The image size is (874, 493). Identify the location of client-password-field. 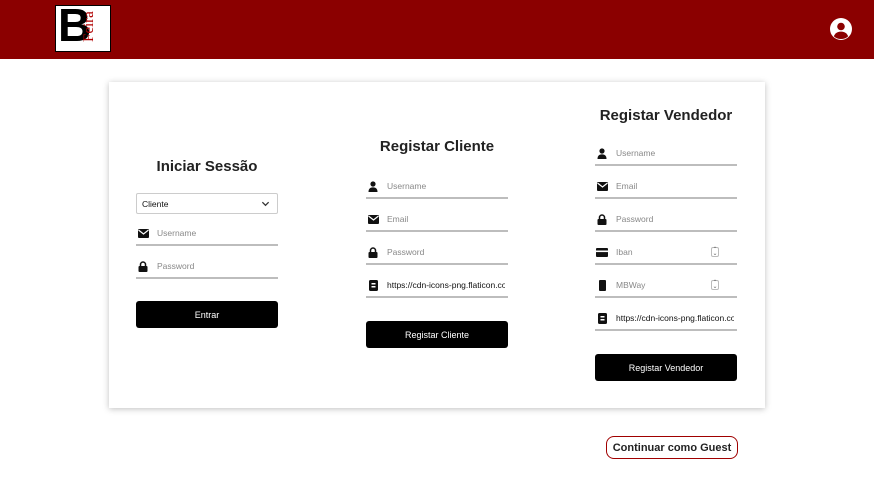
(437, 253).